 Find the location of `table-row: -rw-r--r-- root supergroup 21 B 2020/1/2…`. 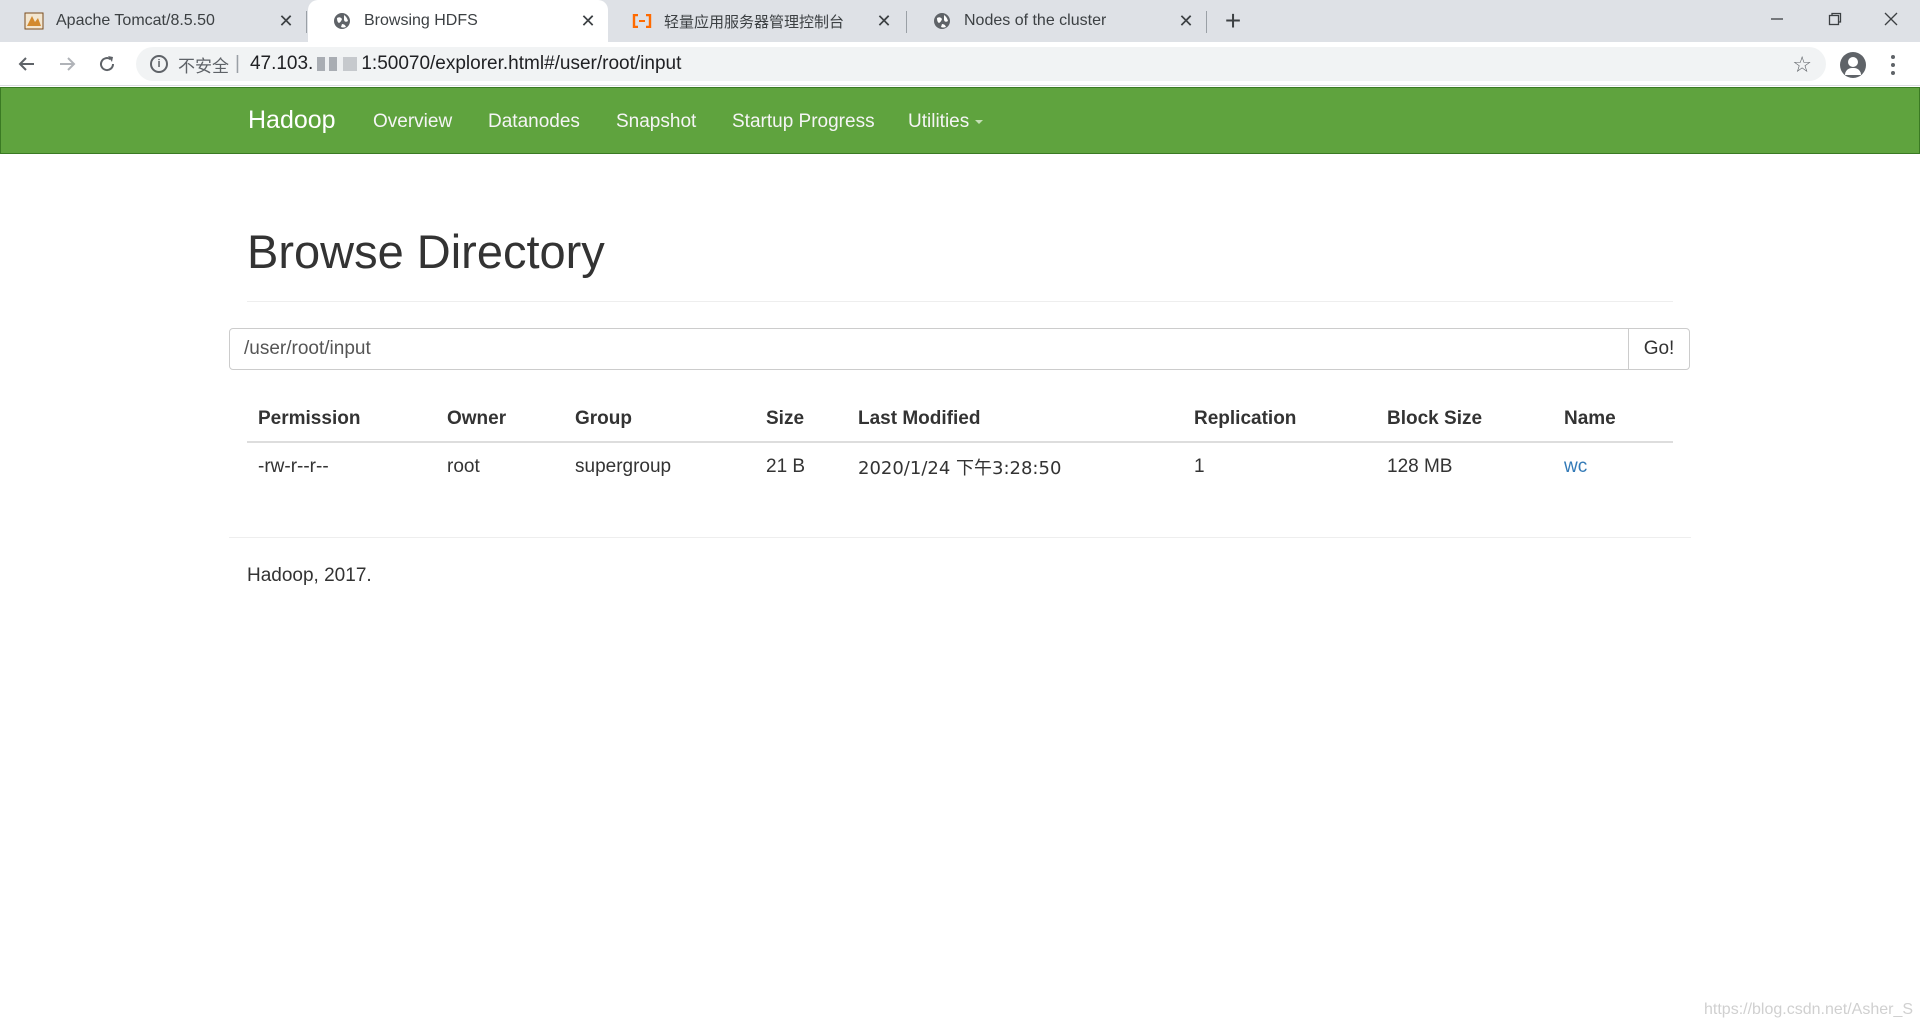

table-row: -rw-r--r-- root supergroup 21 B 2020/1/2… is located at coordinates (960, 466).